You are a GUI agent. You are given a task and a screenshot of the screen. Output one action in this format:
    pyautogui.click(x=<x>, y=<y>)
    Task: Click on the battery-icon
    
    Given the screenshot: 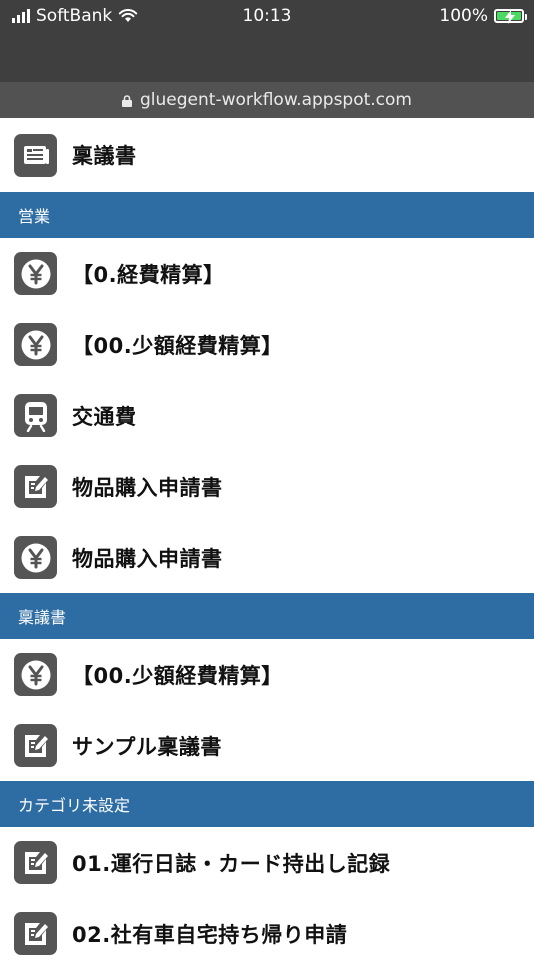 What is the action you would take?
    pyautogui.click(x=510, y=16)
    